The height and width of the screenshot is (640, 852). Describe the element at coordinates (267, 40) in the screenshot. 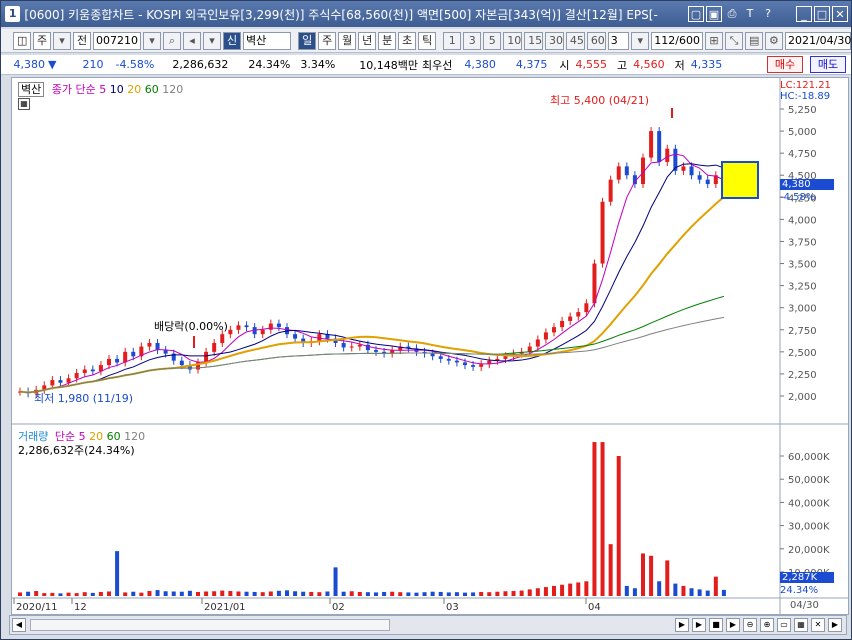

I see `stock-name-field: 벽산` at that location.